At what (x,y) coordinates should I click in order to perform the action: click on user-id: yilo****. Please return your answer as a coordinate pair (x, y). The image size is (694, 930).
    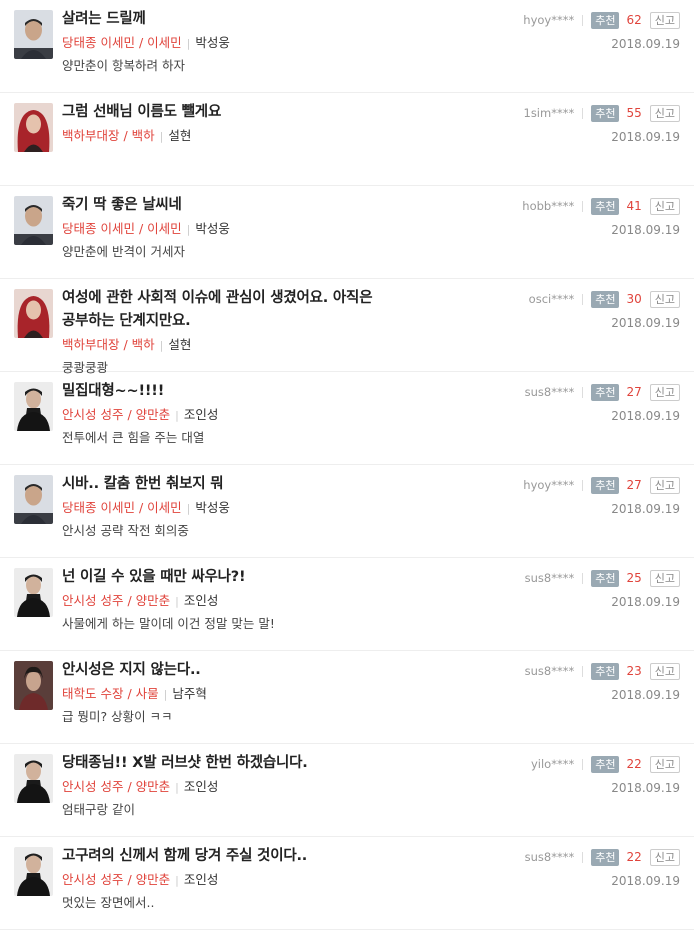
    Looking at the image, I should click on (552, 764).